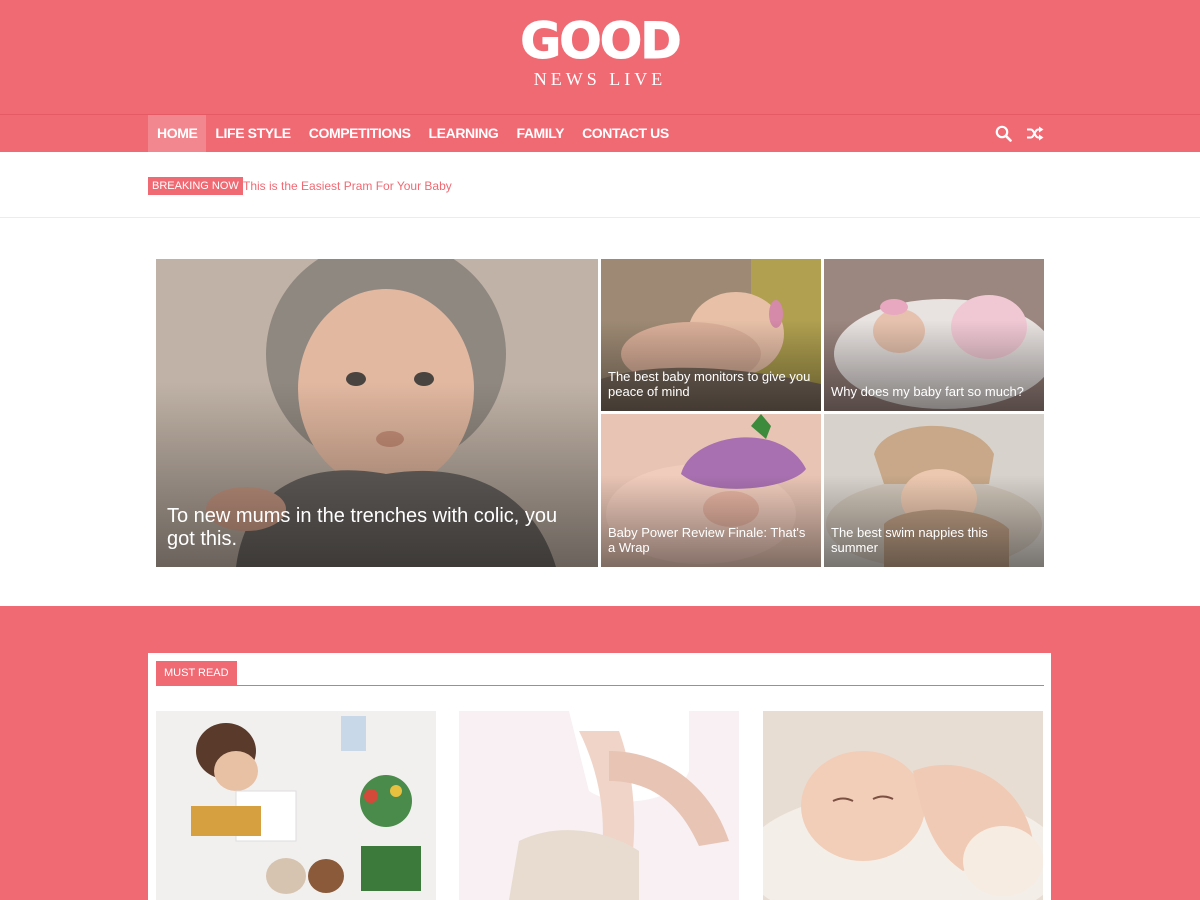  I want to click on featured-card-2-title: Why does my baby fart so much?, so click(933, 391).